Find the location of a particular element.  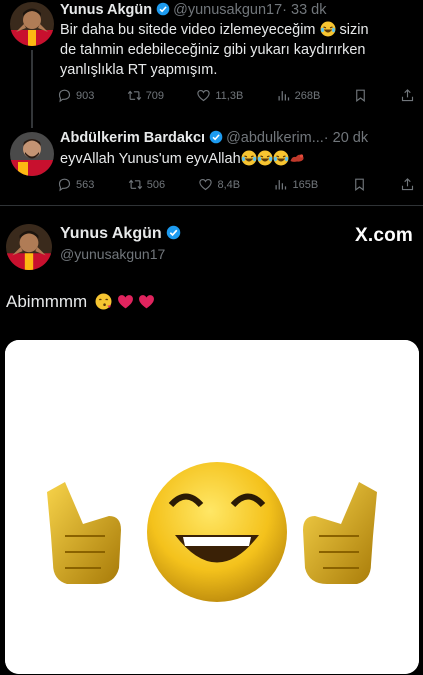

author-name: Yunus Akgün is located at coordinates (106, 10).